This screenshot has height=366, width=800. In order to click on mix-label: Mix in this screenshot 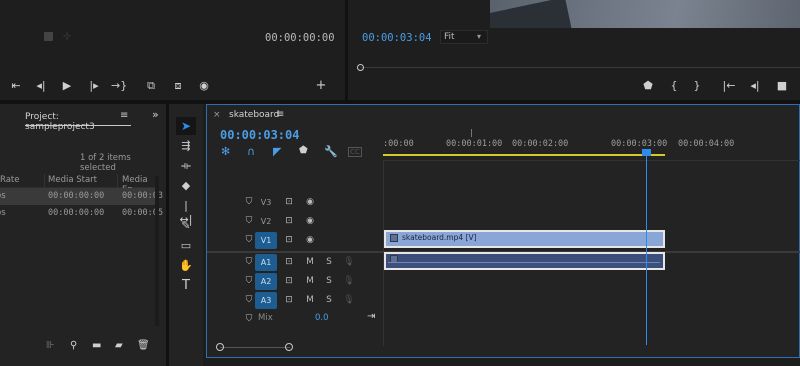, I will do `click(265, 318)`.